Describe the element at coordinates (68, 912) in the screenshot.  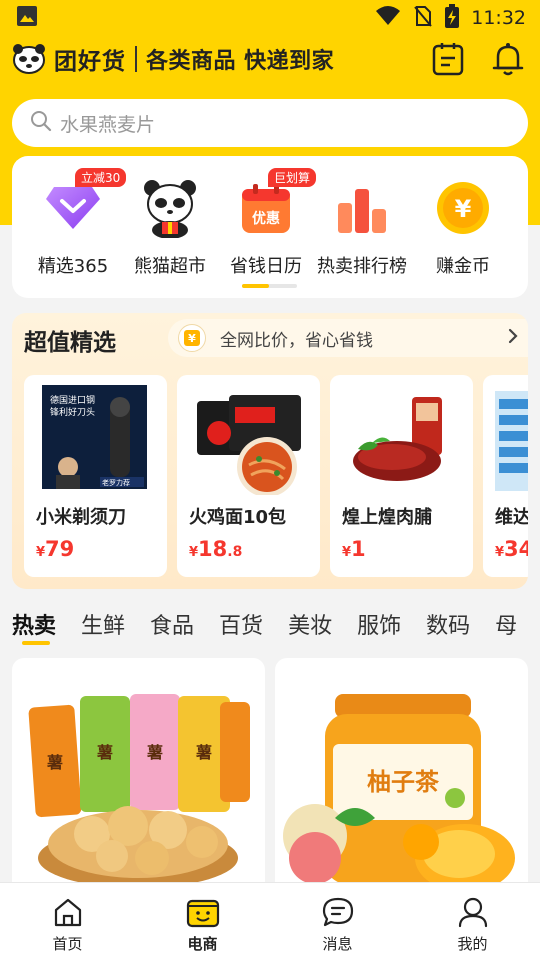
I see `home-icon` at that location.